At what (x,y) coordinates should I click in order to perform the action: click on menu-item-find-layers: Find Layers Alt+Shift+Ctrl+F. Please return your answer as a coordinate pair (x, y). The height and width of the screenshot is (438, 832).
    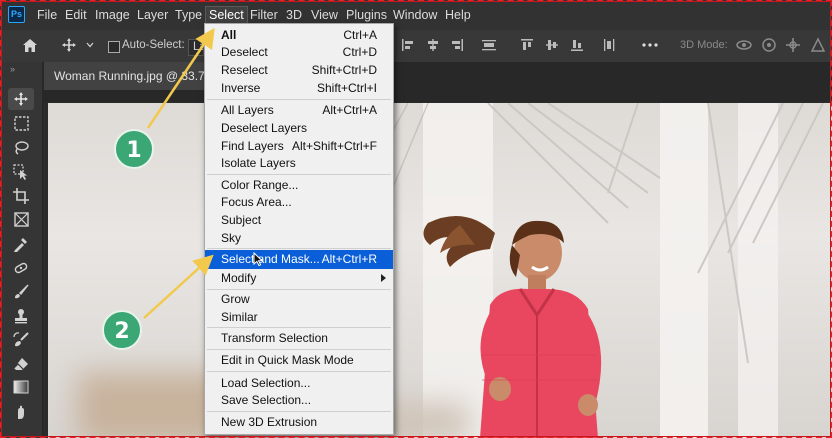
    Looking at the image, I should click on (299, 146).